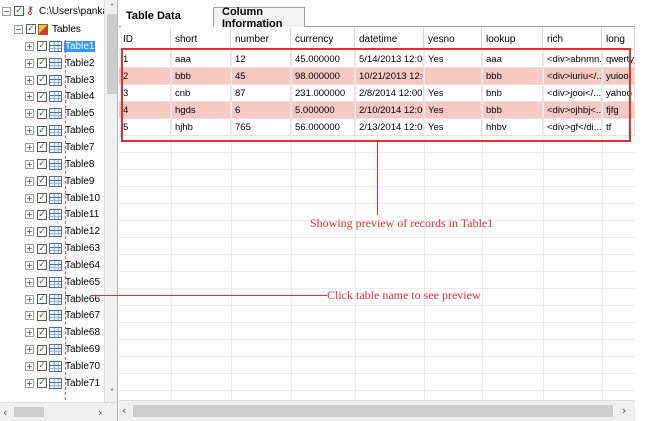 The image size is (645, 421). I want to click on tree-item-table6: + ✓ Table6, so click(66, 130).